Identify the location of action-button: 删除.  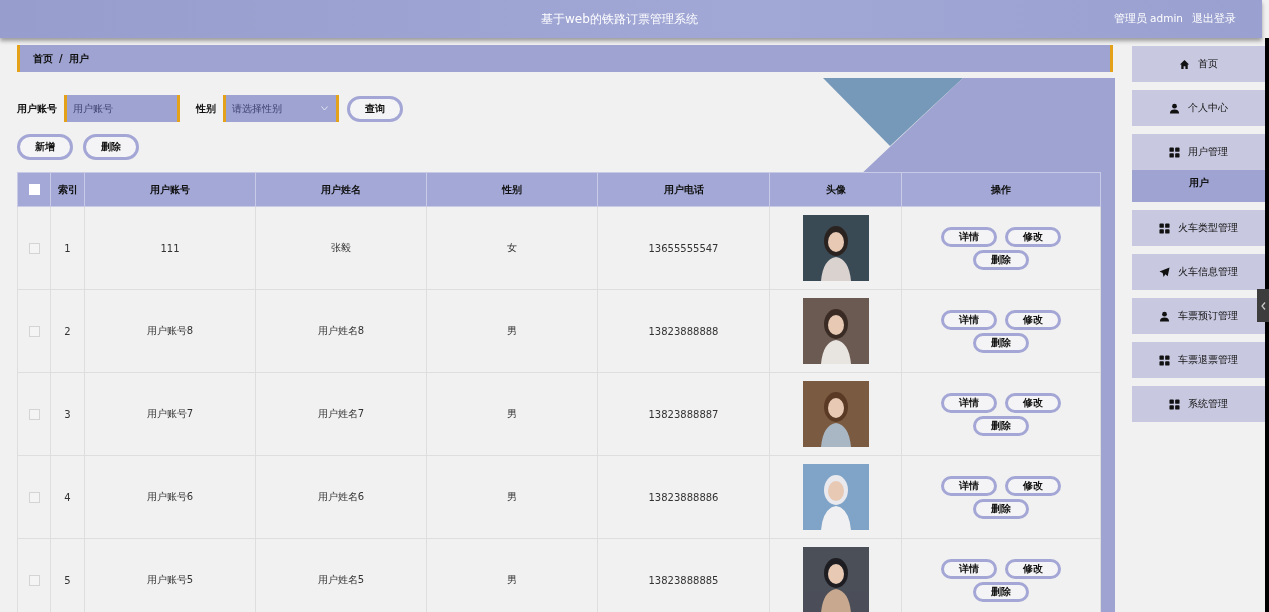
(111, 147).